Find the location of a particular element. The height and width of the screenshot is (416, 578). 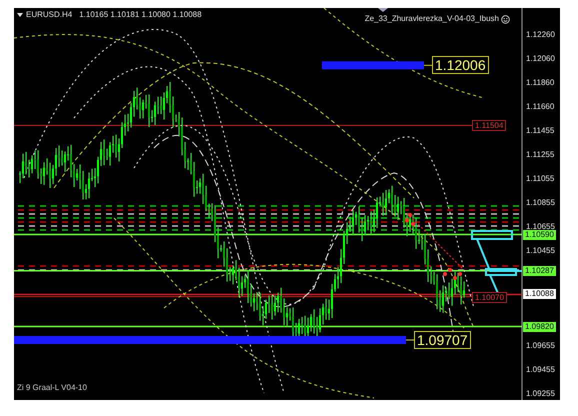

price-line-label: 1.10070 is located at coordinates (489, 297).